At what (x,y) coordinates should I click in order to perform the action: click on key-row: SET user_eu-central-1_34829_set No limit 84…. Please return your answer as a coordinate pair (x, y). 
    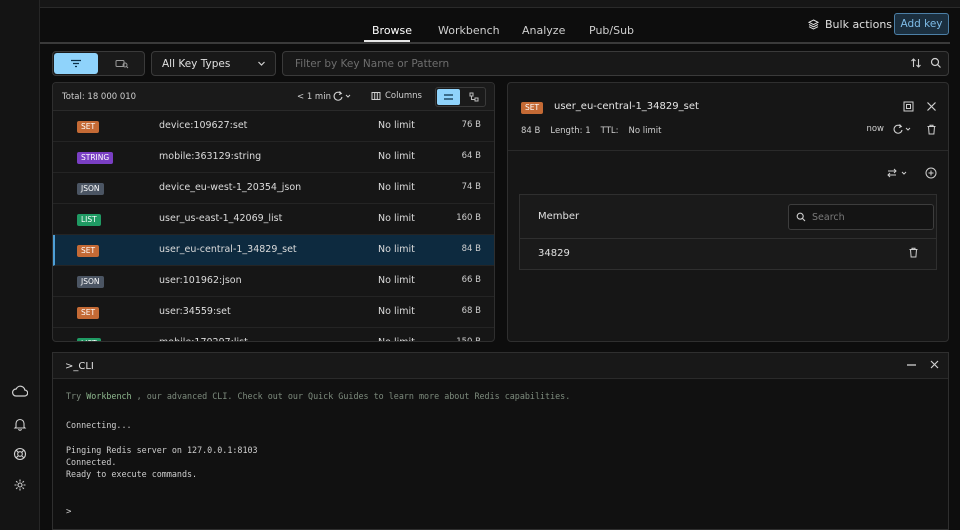
    Looking at the image, I should click on (273, 250).